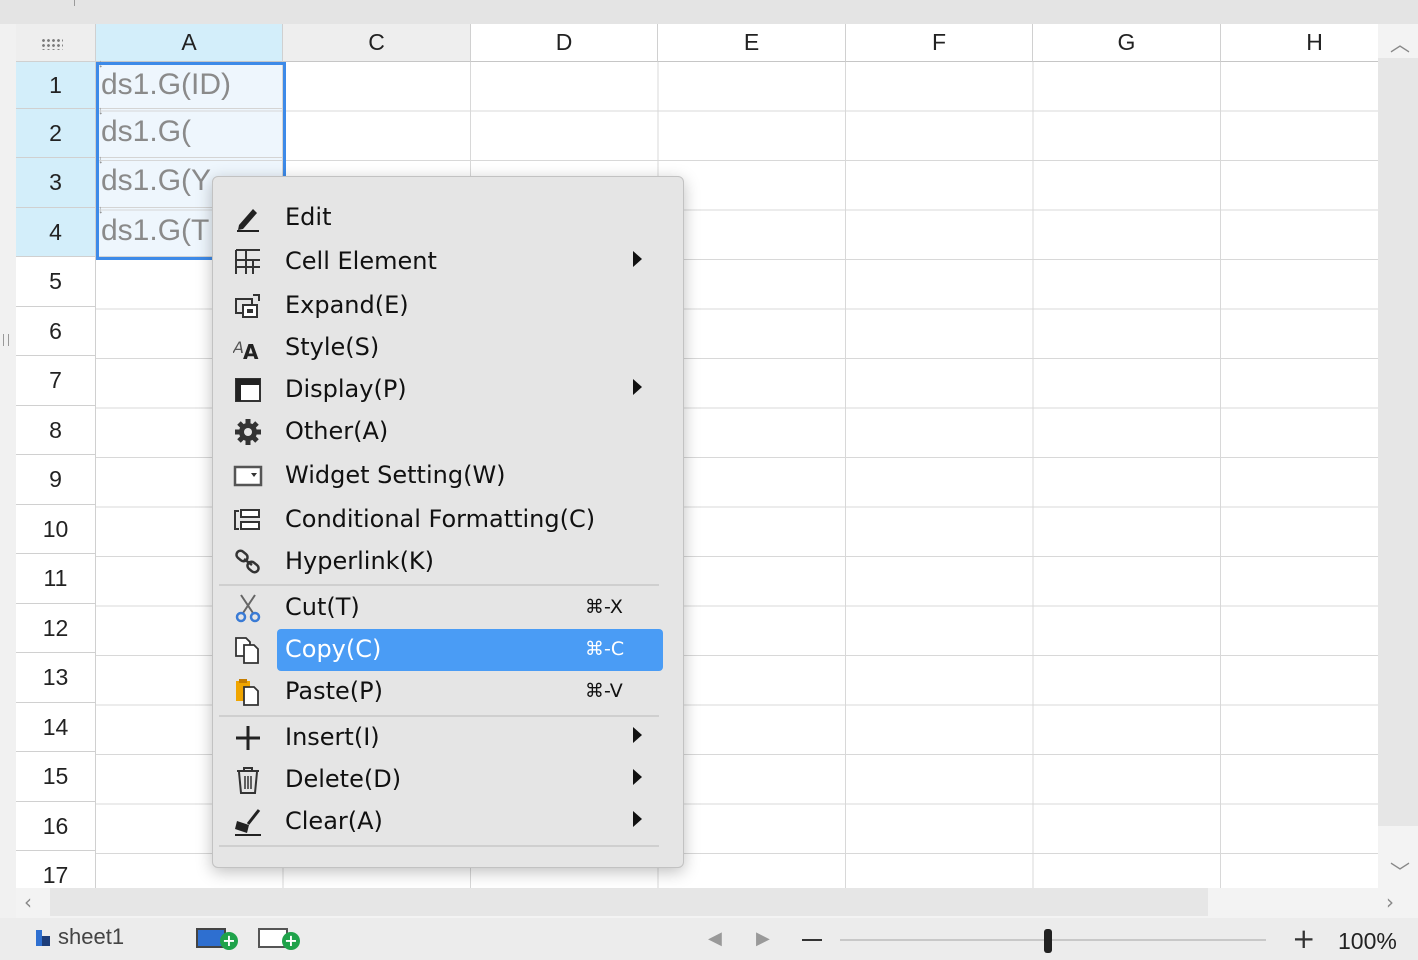 This screenshot has width=1418, height=960. Describe the element at coordinates (56, 232) in the screenshot. I see `row-header-4: 4` at that location.